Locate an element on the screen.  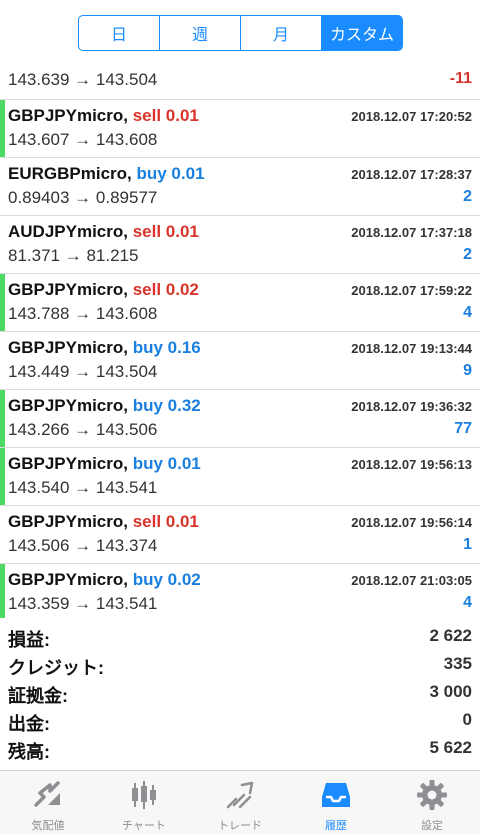
deal-prices: 143.639 → 143.504 is located at coordinates (83, 79).